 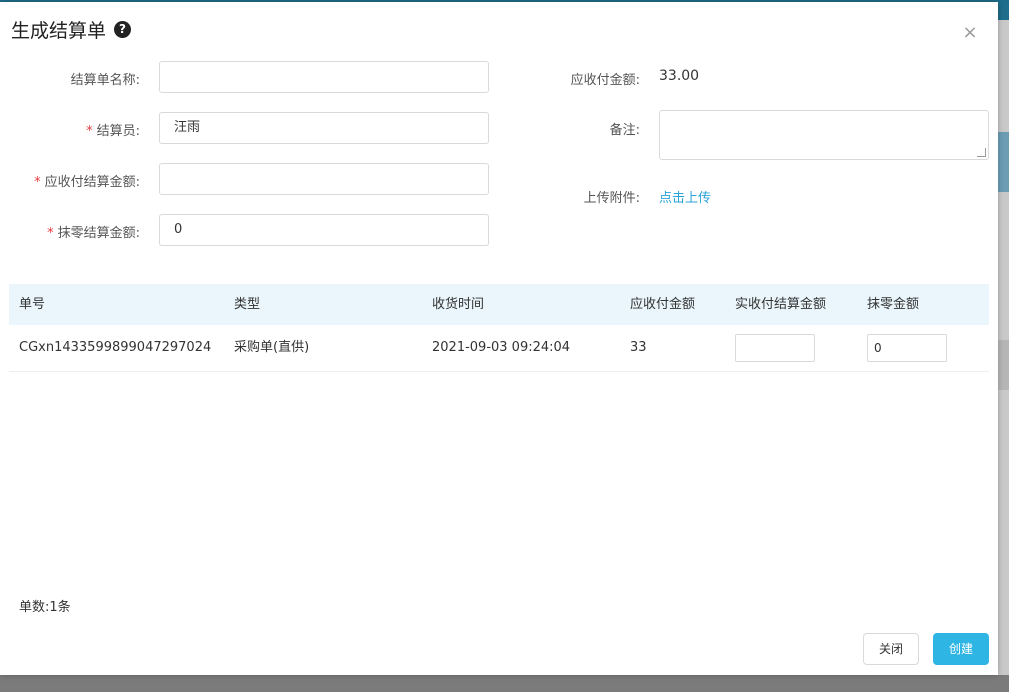 What do you see at coordinates (123, 29) in the screenshot?
I see `question-circle-icon: ?` at bounding box center [123, 29].